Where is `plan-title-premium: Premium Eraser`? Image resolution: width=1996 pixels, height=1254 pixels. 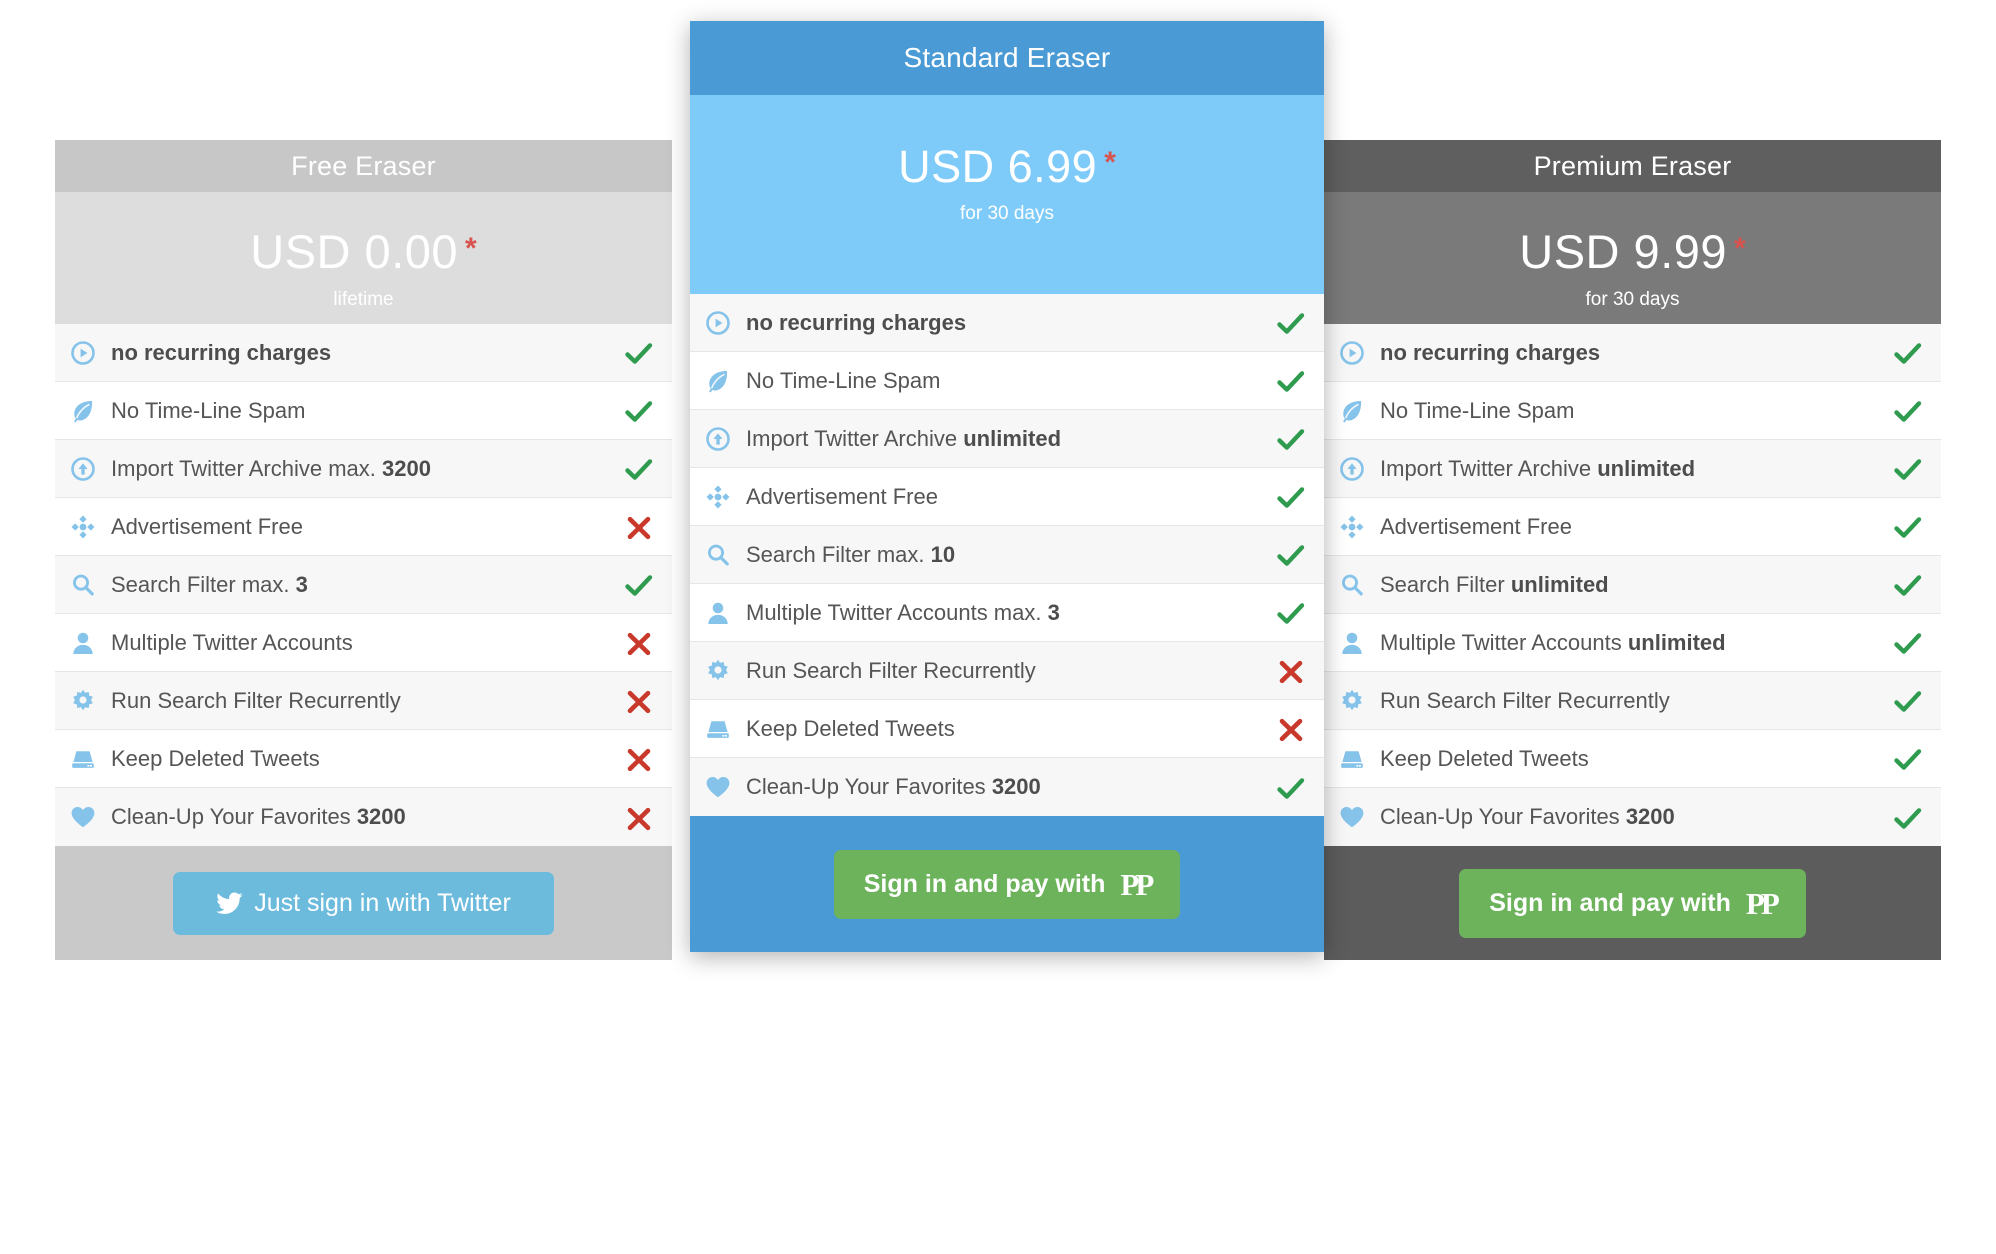
plan-title-premium: Premium Eraser is located at coordinates (1632, 166).